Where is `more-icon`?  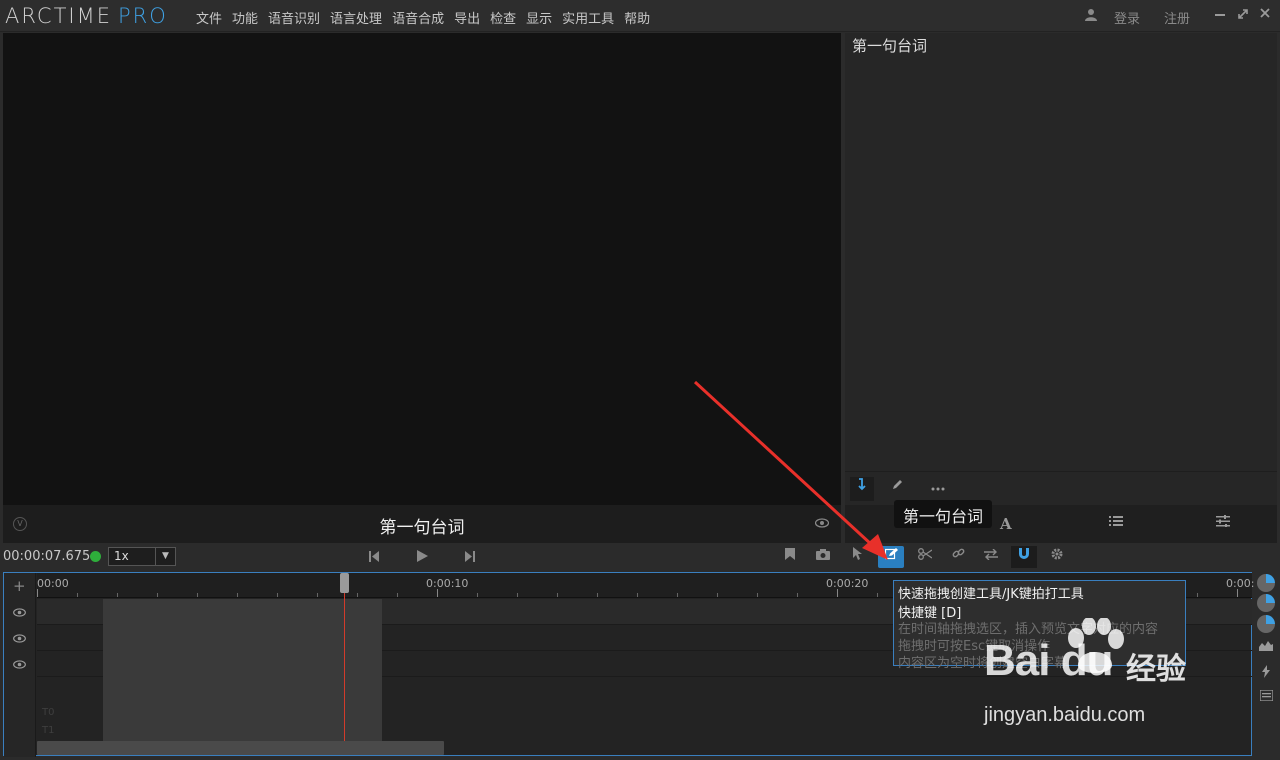
more-icon is located at coordinates (938, 489).